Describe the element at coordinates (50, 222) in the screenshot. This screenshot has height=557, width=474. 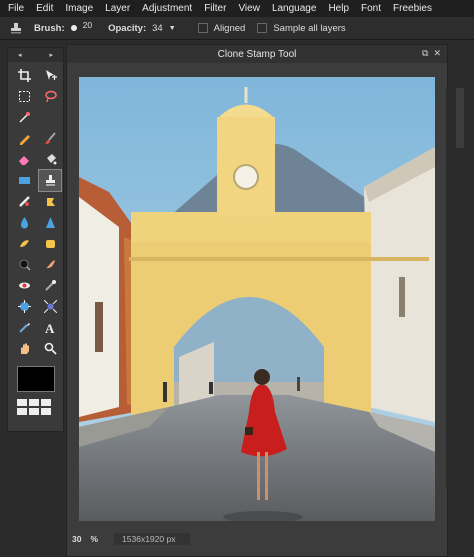
I see `sharpen-icon` at that location.